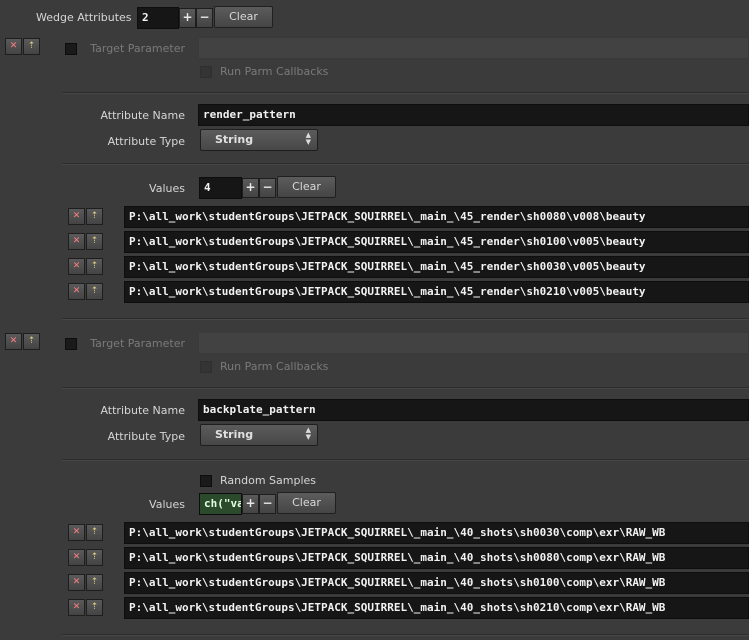 This screenshot has width=749, height=640. I want to click on block2-attribute-type-arrows-icon: ▲ ▼, so click(308, 433).